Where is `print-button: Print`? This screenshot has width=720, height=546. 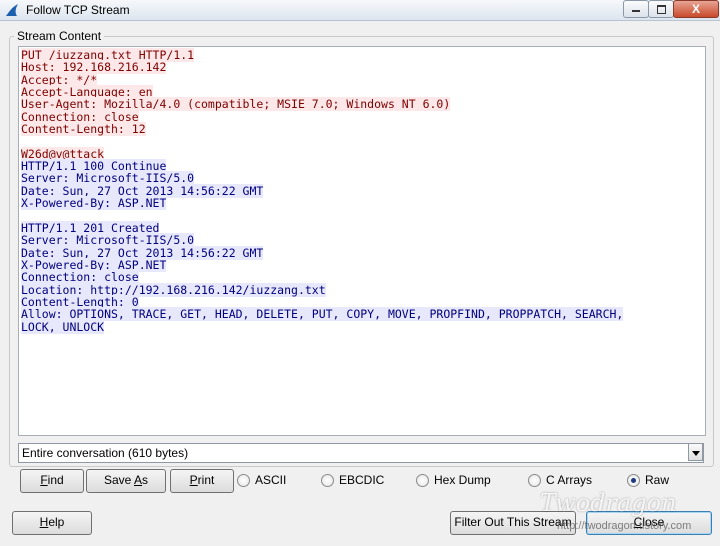
print-button: Print is located at coordinates (202, 481).